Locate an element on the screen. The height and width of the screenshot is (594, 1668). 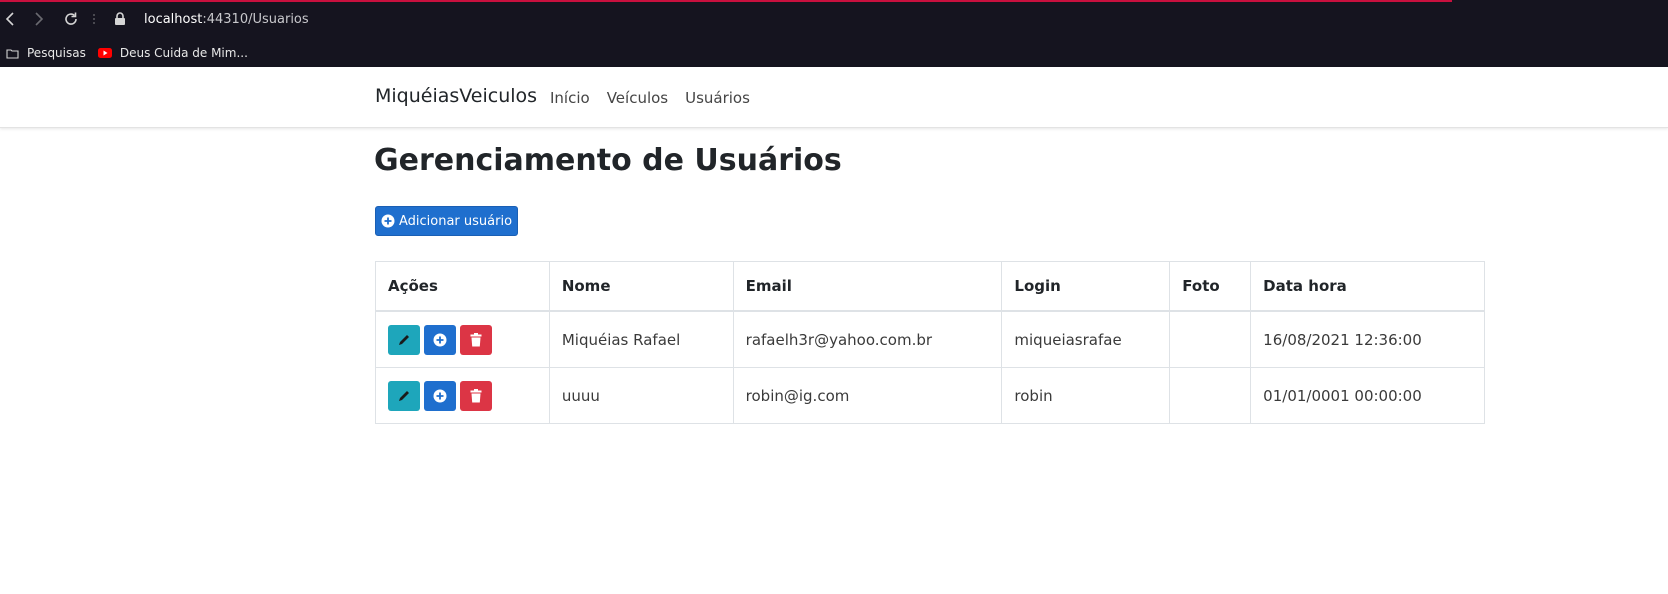
separator-dots-icon is located at coordinates (94, 19).